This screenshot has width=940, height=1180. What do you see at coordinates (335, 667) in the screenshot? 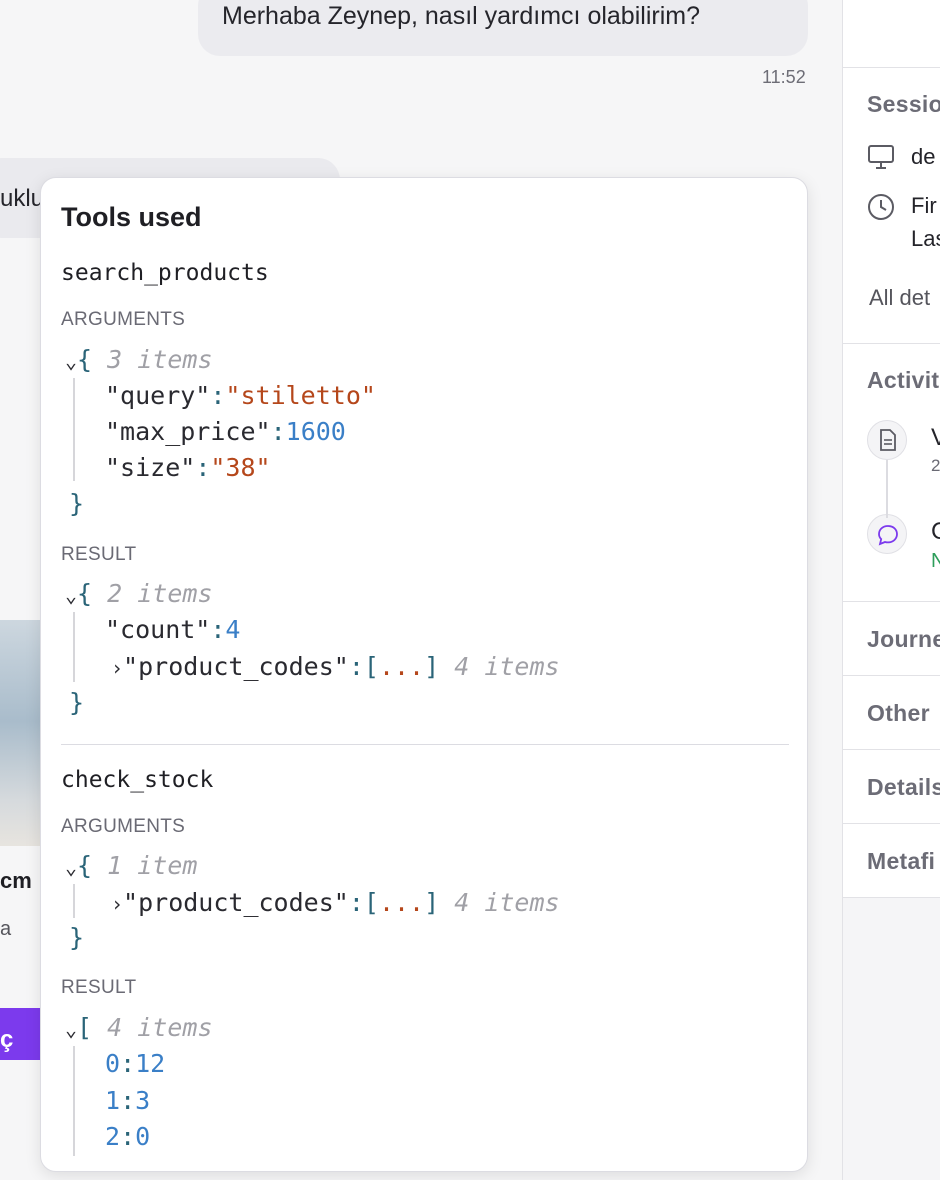
I see `tool1-result-product-codes: ›"product_codes":[...] 4 items` at bounding box center [335, 667].